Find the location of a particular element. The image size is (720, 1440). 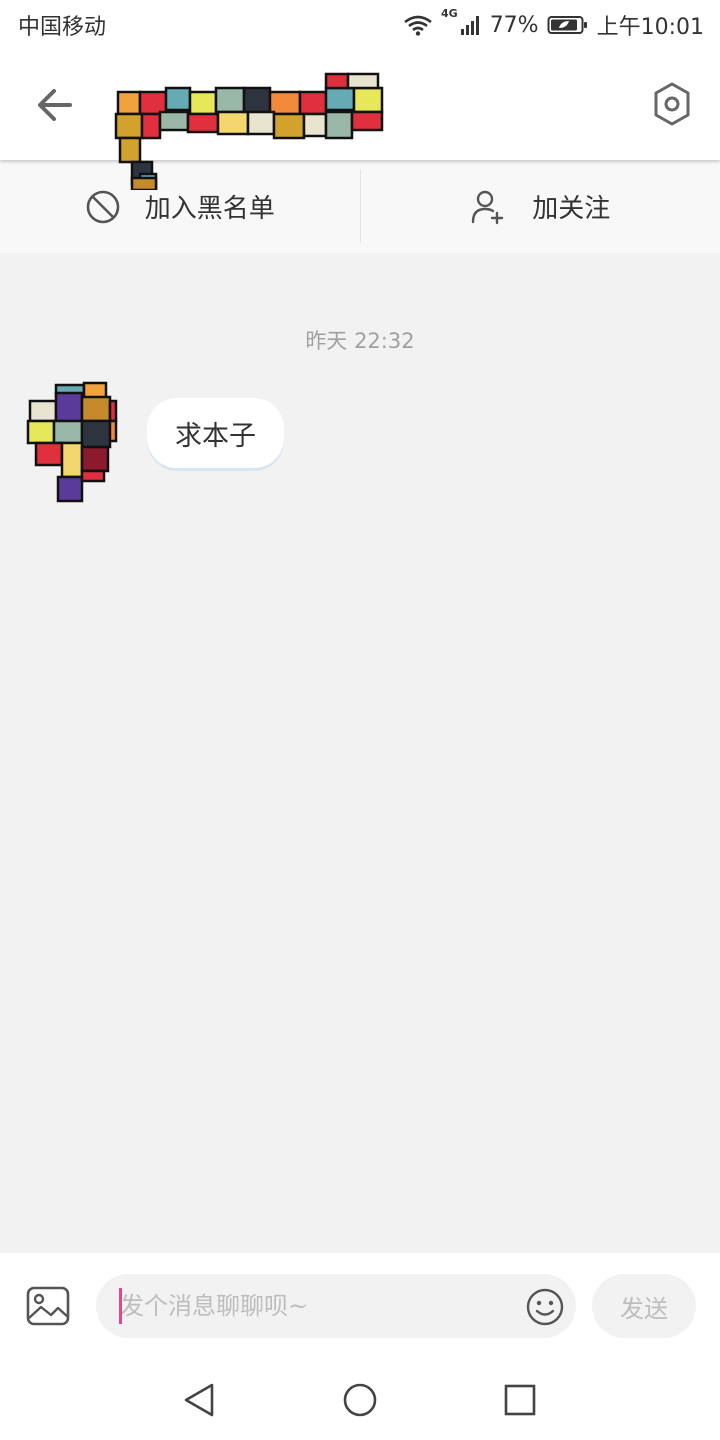

add-user-icon is located at coordinates (488, 207).